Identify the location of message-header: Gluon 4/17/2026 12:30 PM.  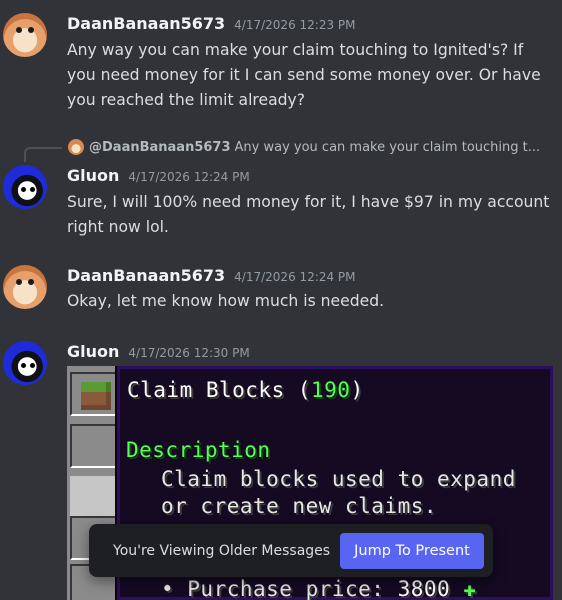
(158, 351).